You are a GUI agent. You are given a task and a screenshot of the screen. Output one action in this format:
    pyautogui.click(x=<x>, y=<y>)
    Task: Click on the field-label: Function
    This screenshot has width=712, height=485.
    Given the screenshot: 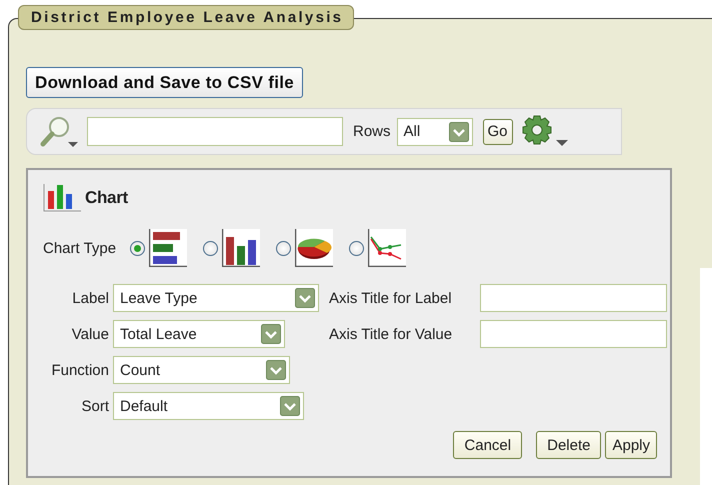 What is the action you would take?
    pyautogui.click(x=79, y=370)
    